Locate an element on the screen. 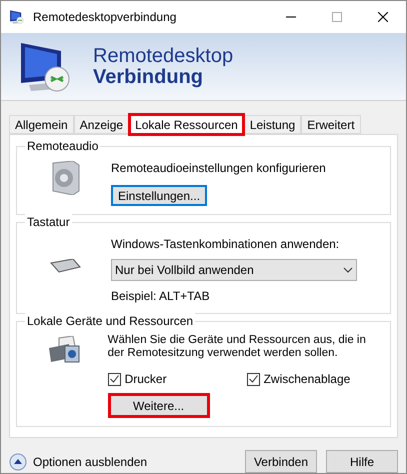 This screenshot has height=474, width=407. chevron-icon is located at coordinates (348, 270).